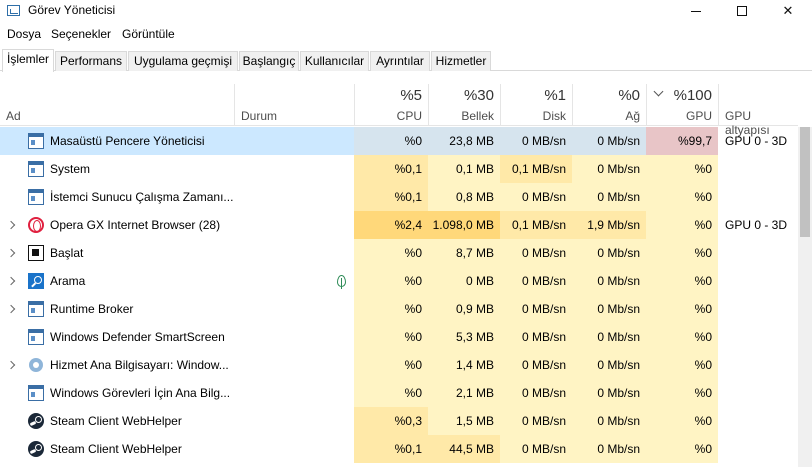 Image resolution: width=812 pixels, height=467 pixels. What do you see at coordinates (294, 105) in the screenshot?
I see `column-status: Durum` at bounding box center [294, 105].